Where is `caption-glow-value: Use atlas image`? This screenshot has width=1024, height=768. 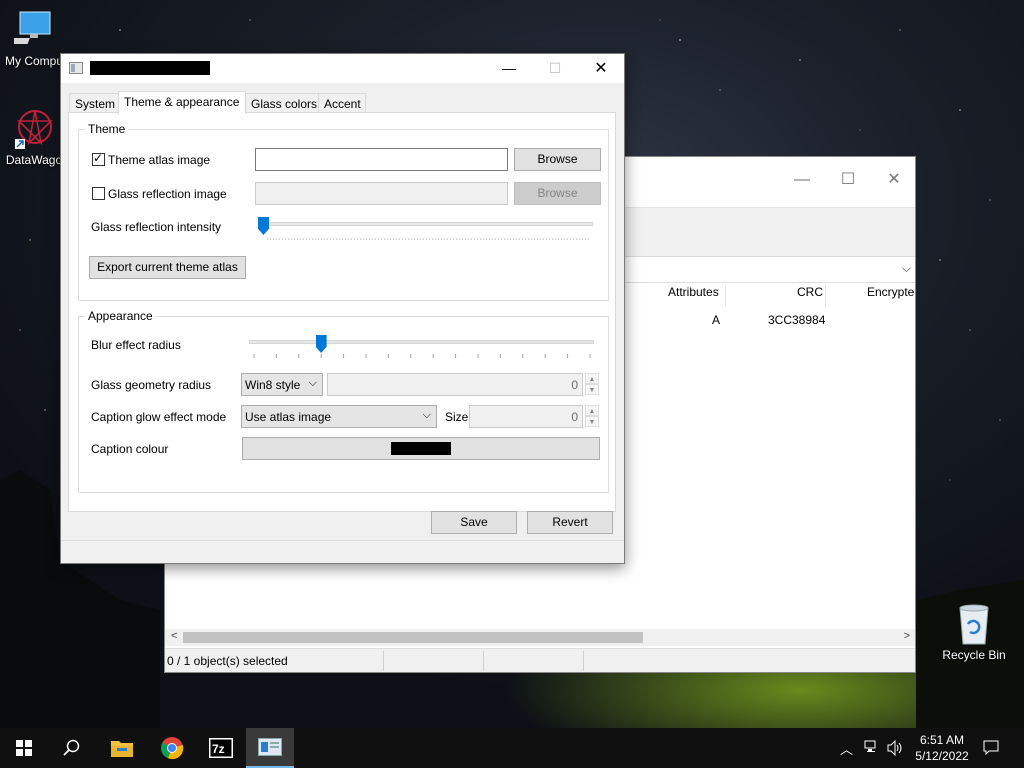
caption-glow-value: Use atlas image is located at coordinates (288, 417).